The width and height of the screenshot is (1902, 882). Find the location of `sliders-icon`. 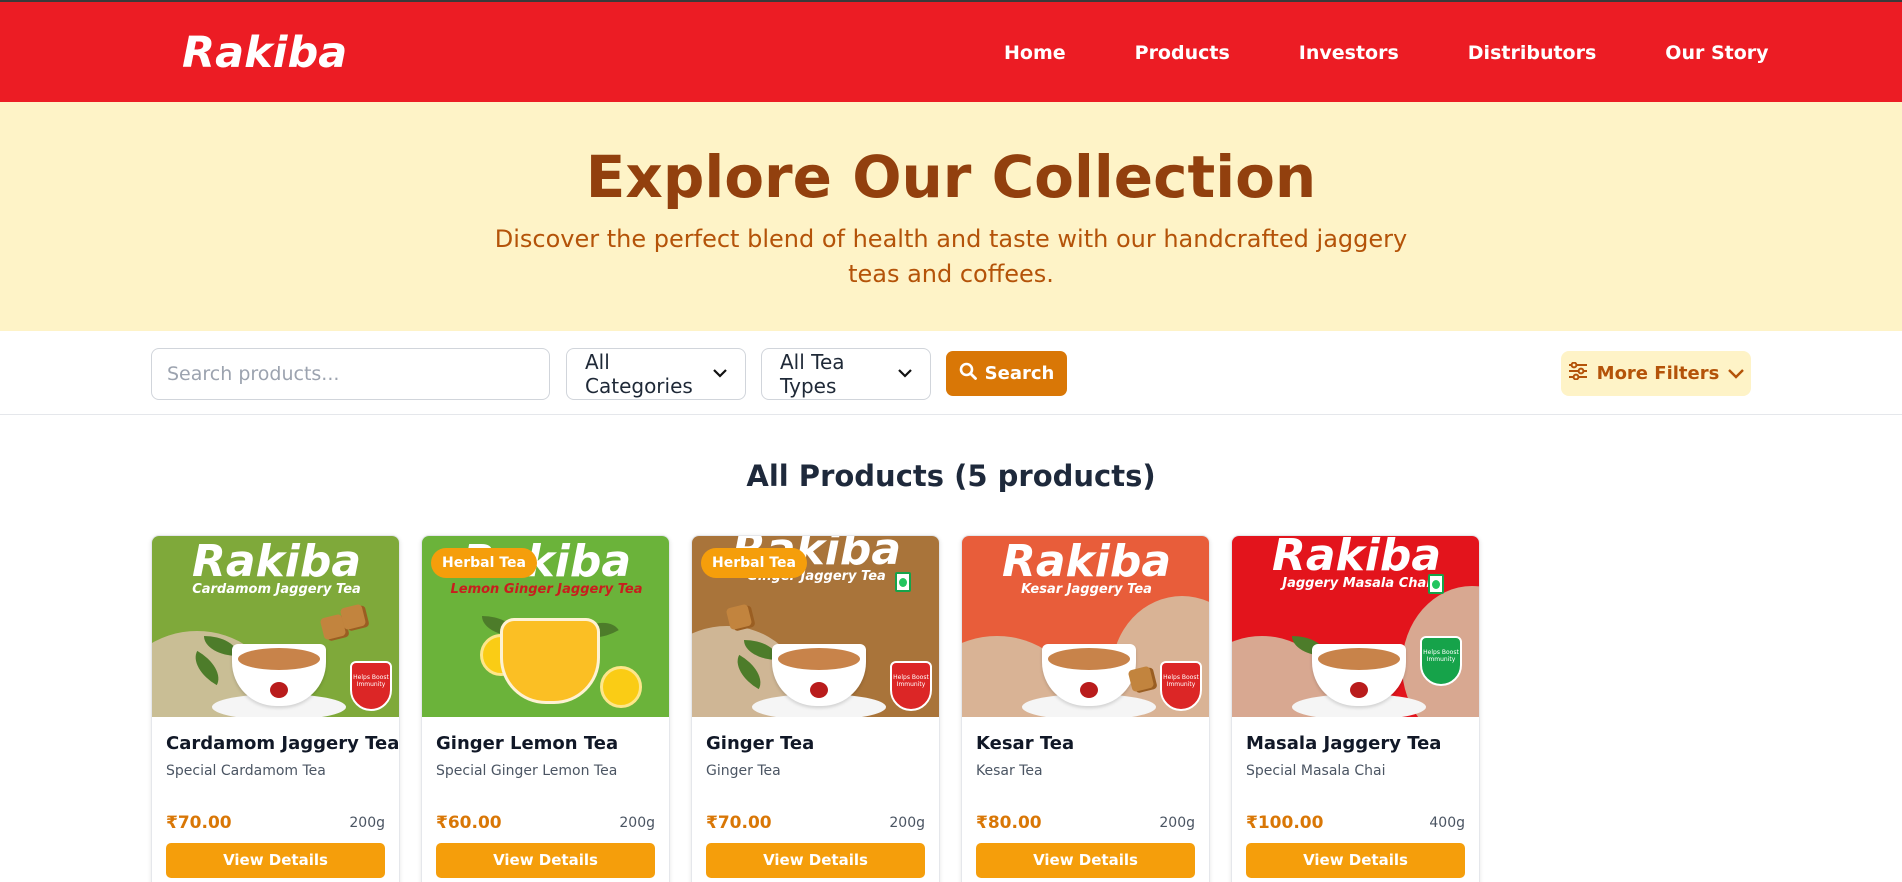

sliders-icon is located at coordinates (1578, 373).